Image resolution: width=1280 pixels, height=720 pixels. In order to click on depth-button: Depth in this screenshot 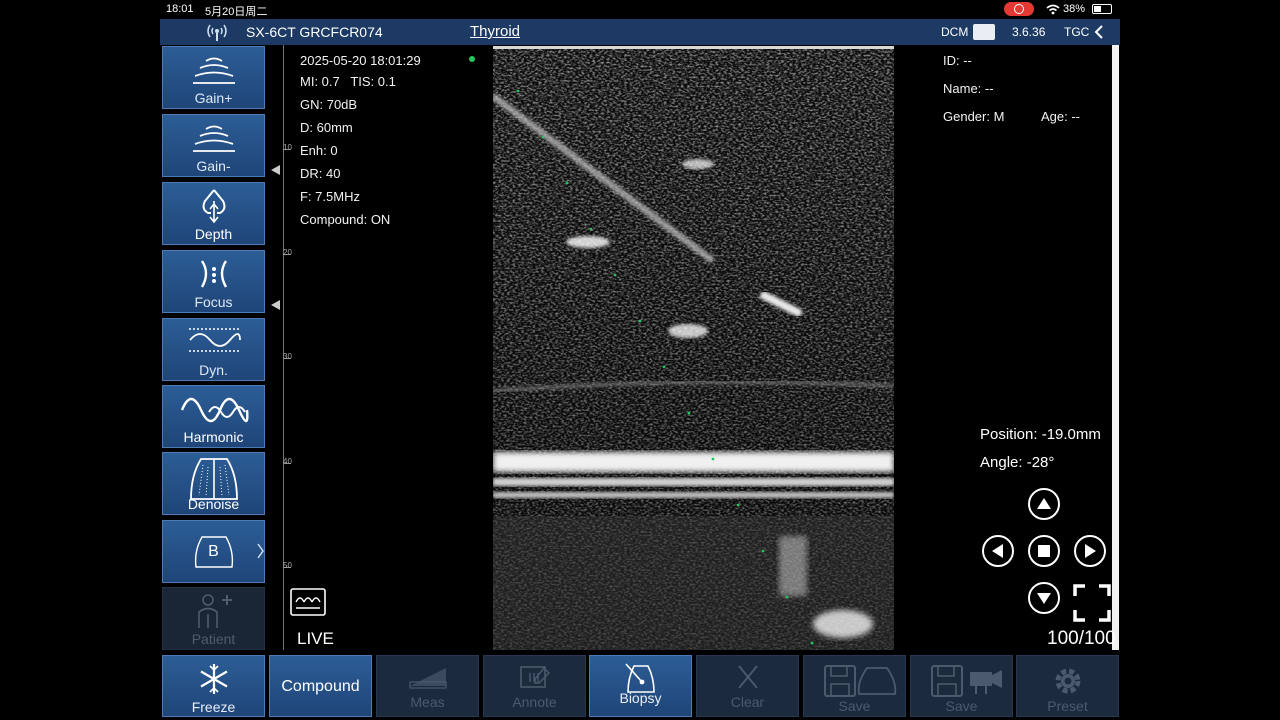, I will do `click(213, 213)`.